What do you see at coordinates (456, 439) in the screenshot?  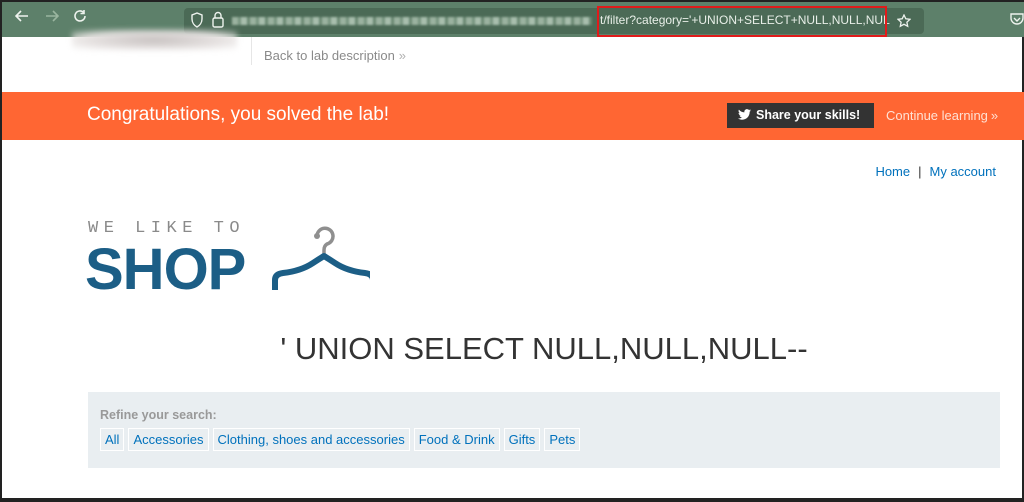 I see `category-filter-food-drink: Food & Drink` at bounding box center [456, 439].